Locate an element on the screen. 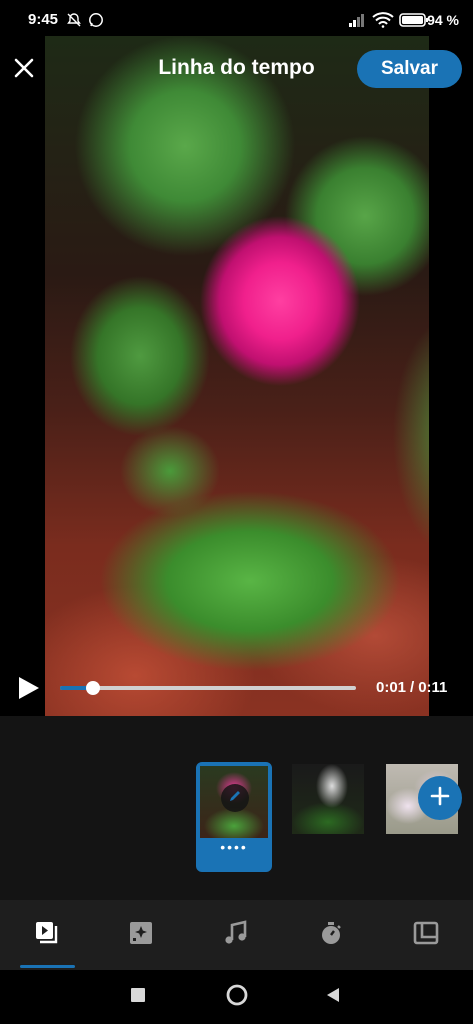  timer-icon is located at coordinates (331, 935).